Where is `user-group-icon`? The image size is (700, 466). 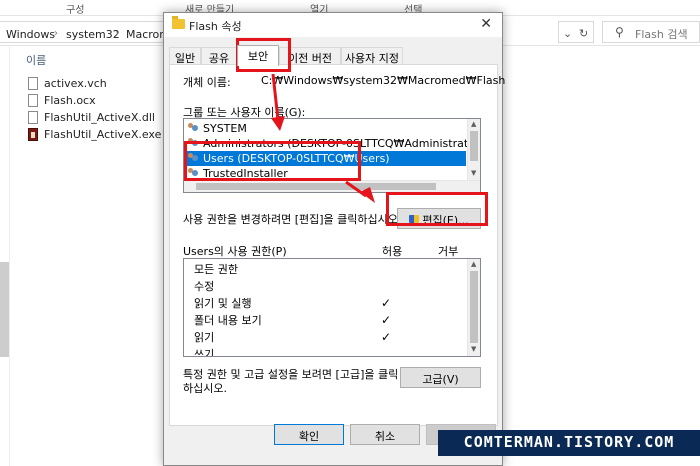
user-group-icon is located at coordinates (194, 128).